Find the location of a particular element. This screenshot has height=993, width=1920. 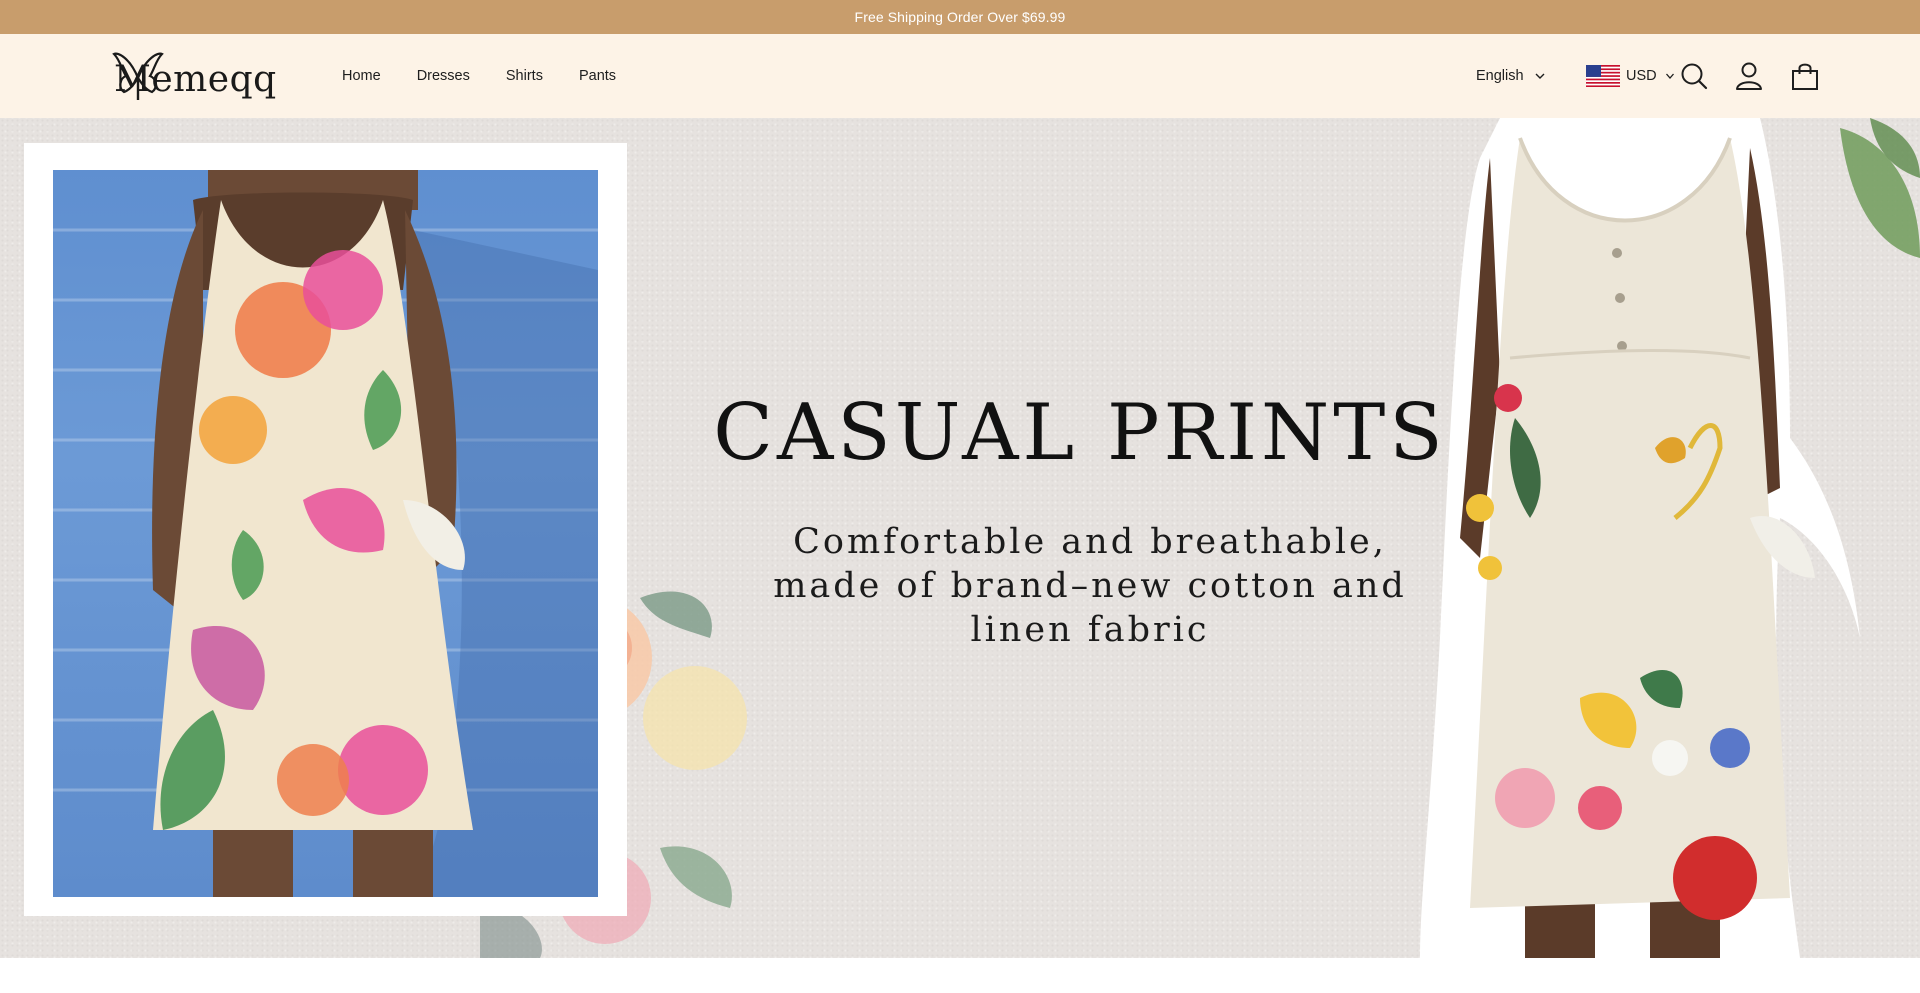

language-label: English is located at coordinates (1500, 76).